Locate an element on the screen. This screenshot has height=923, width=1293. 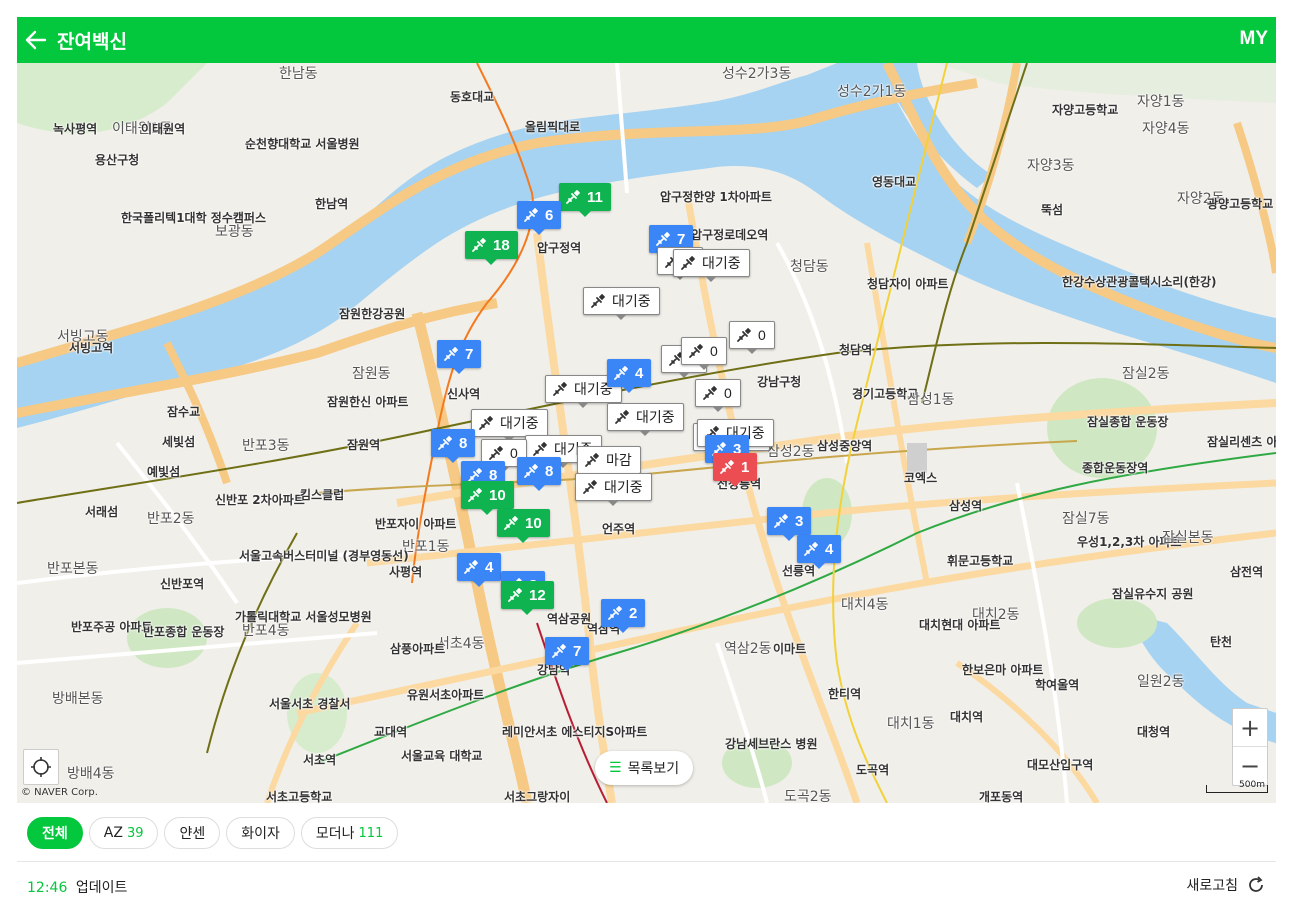
map-label: 자양1동 is located at coordinates (1161, 102).